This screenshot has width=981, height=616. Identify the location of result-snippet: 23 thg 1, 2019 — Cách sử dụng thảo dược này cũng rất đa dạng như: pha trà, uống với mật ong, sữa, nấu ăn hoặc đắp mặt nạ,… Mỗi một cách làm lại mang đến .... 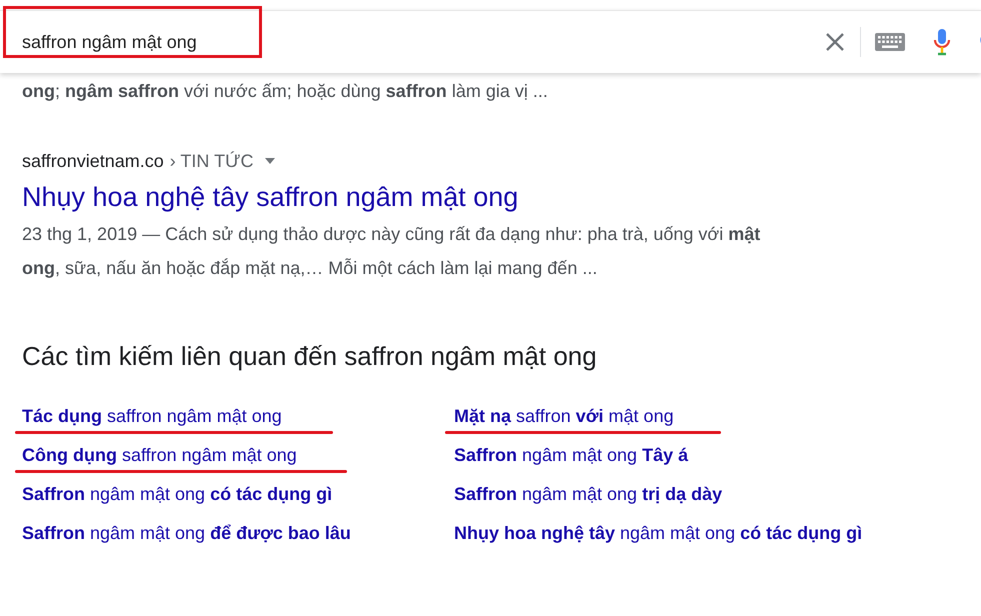
(392, 251).